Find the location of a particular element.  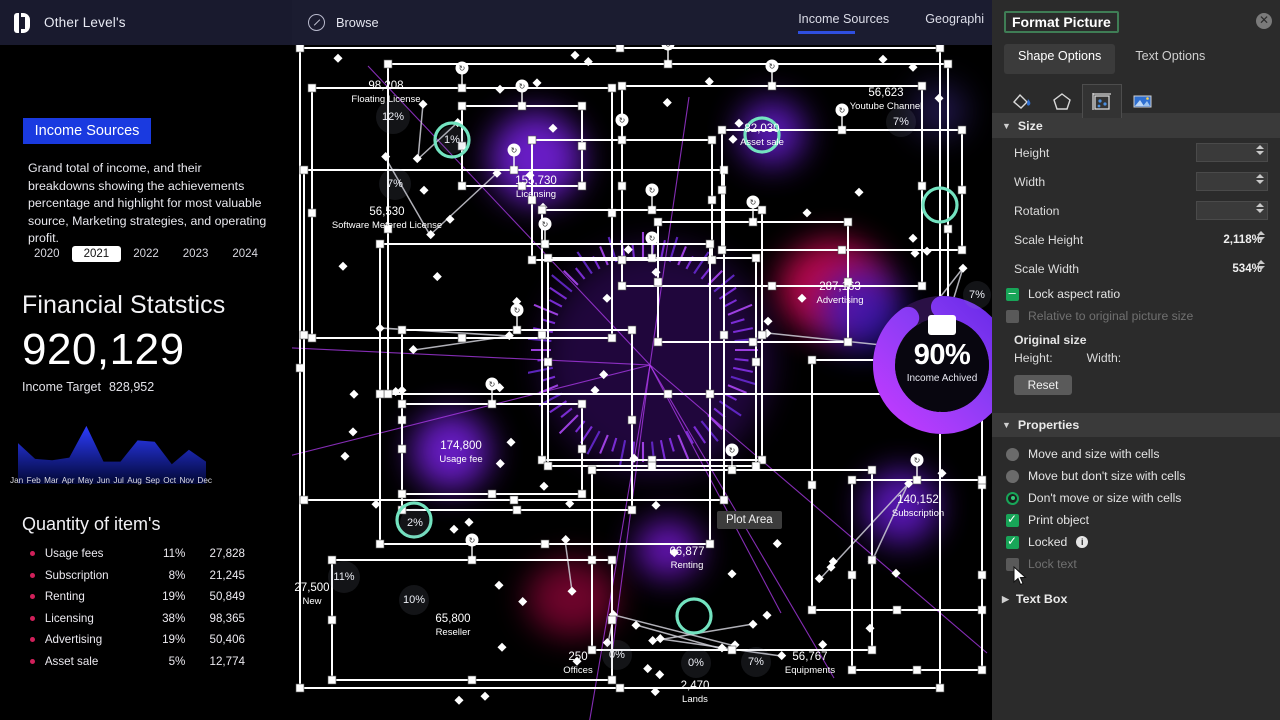

property-check-row: Print object is located at coordinates (1136, 520).